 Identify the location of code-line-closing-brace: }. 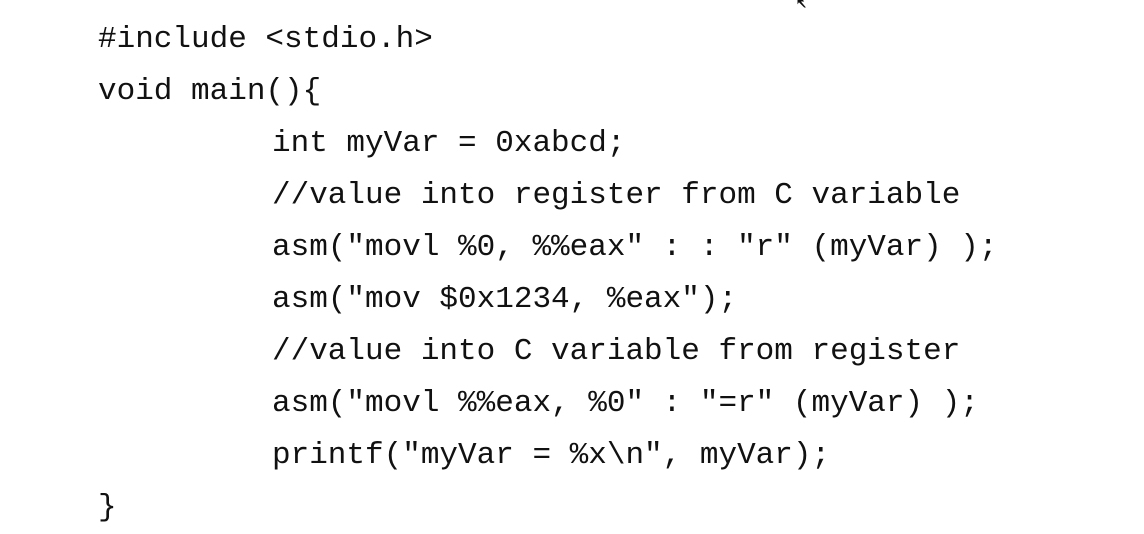
(107, 507).